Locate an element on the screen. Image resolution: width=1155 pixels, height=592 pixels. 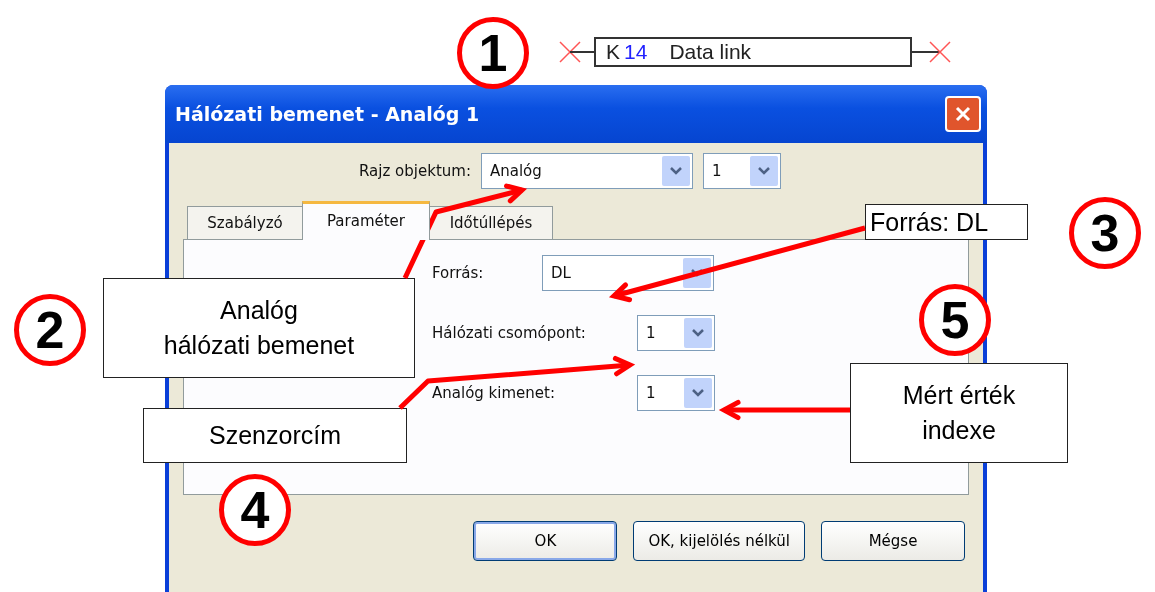
block-label: Data link is located at coordinates (710, 52).